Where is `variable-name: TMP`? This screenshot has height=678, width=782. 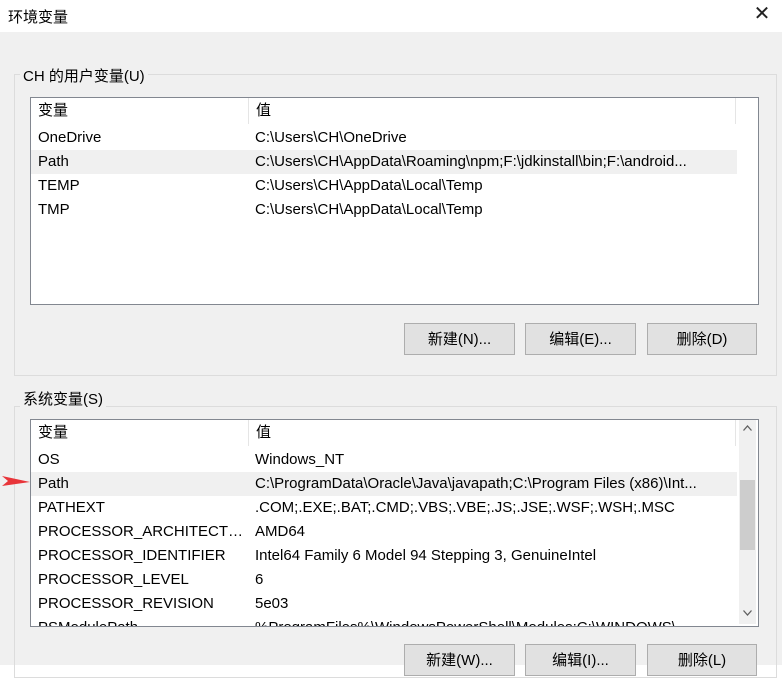
variable-name: TMP is located at coordinates (54, 209).